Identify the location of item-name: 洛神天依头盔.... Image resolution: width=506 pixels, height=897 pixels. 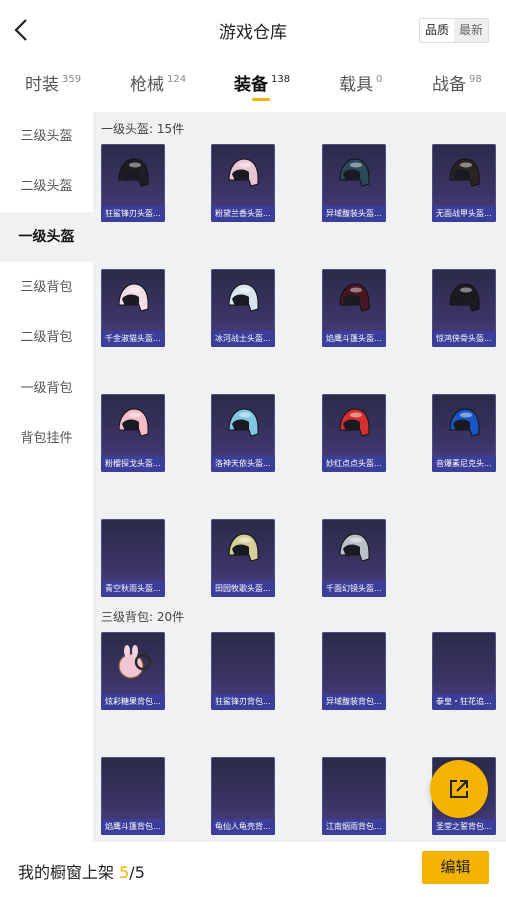
(243, 464).